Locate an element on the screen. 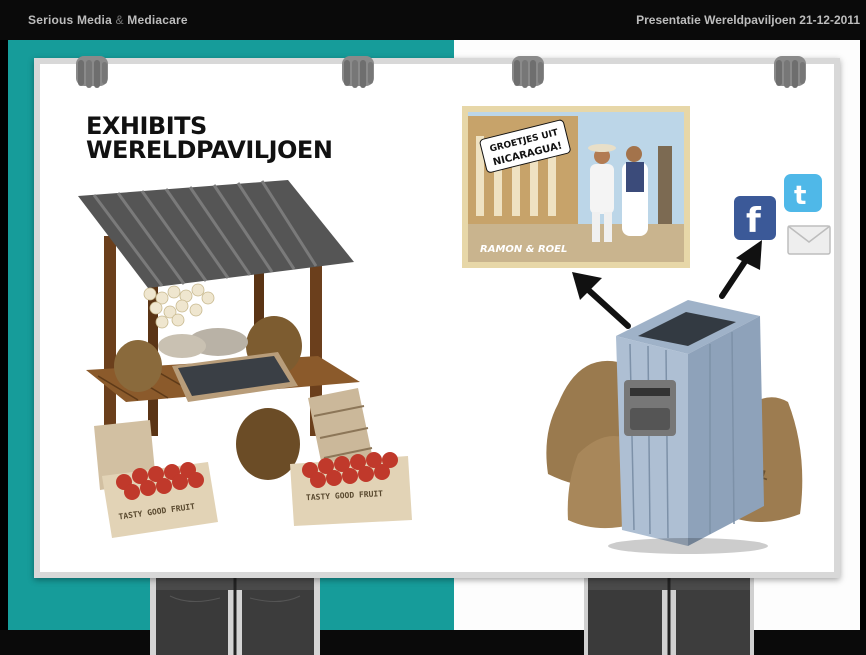 This screenshot has height=655, width=866. postcard-photo: GROETJES UIT NICARAGUA! RAMON & ROEL is located at coordinates (576, 187).